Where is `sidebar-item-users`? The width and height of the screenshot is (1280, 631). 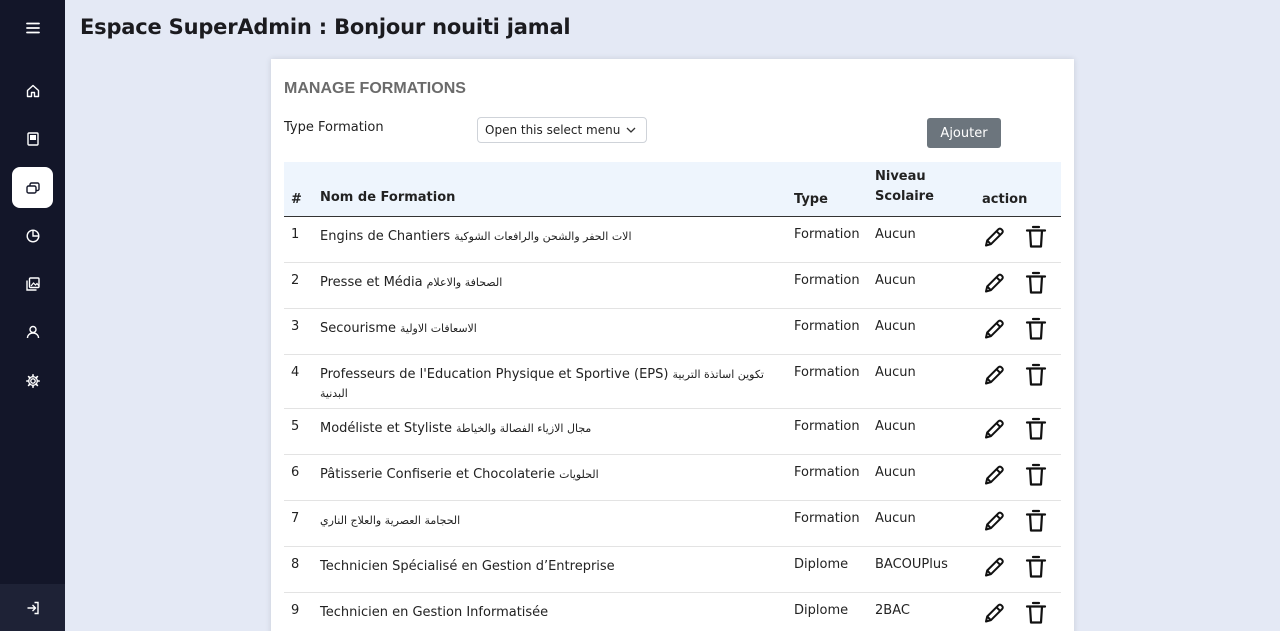
sidebar-item-users is located at coordinates (32, 331).